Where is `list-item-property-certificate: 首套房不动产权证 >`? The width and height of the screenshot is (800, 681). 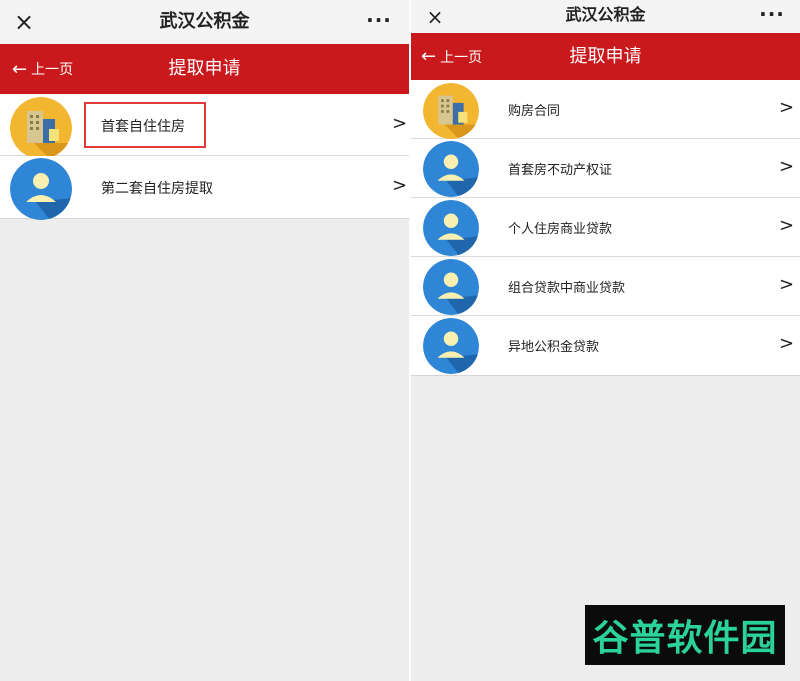 list-item-property-certificate: 首套房不动产权证 > is located at coordinates (605, 168).